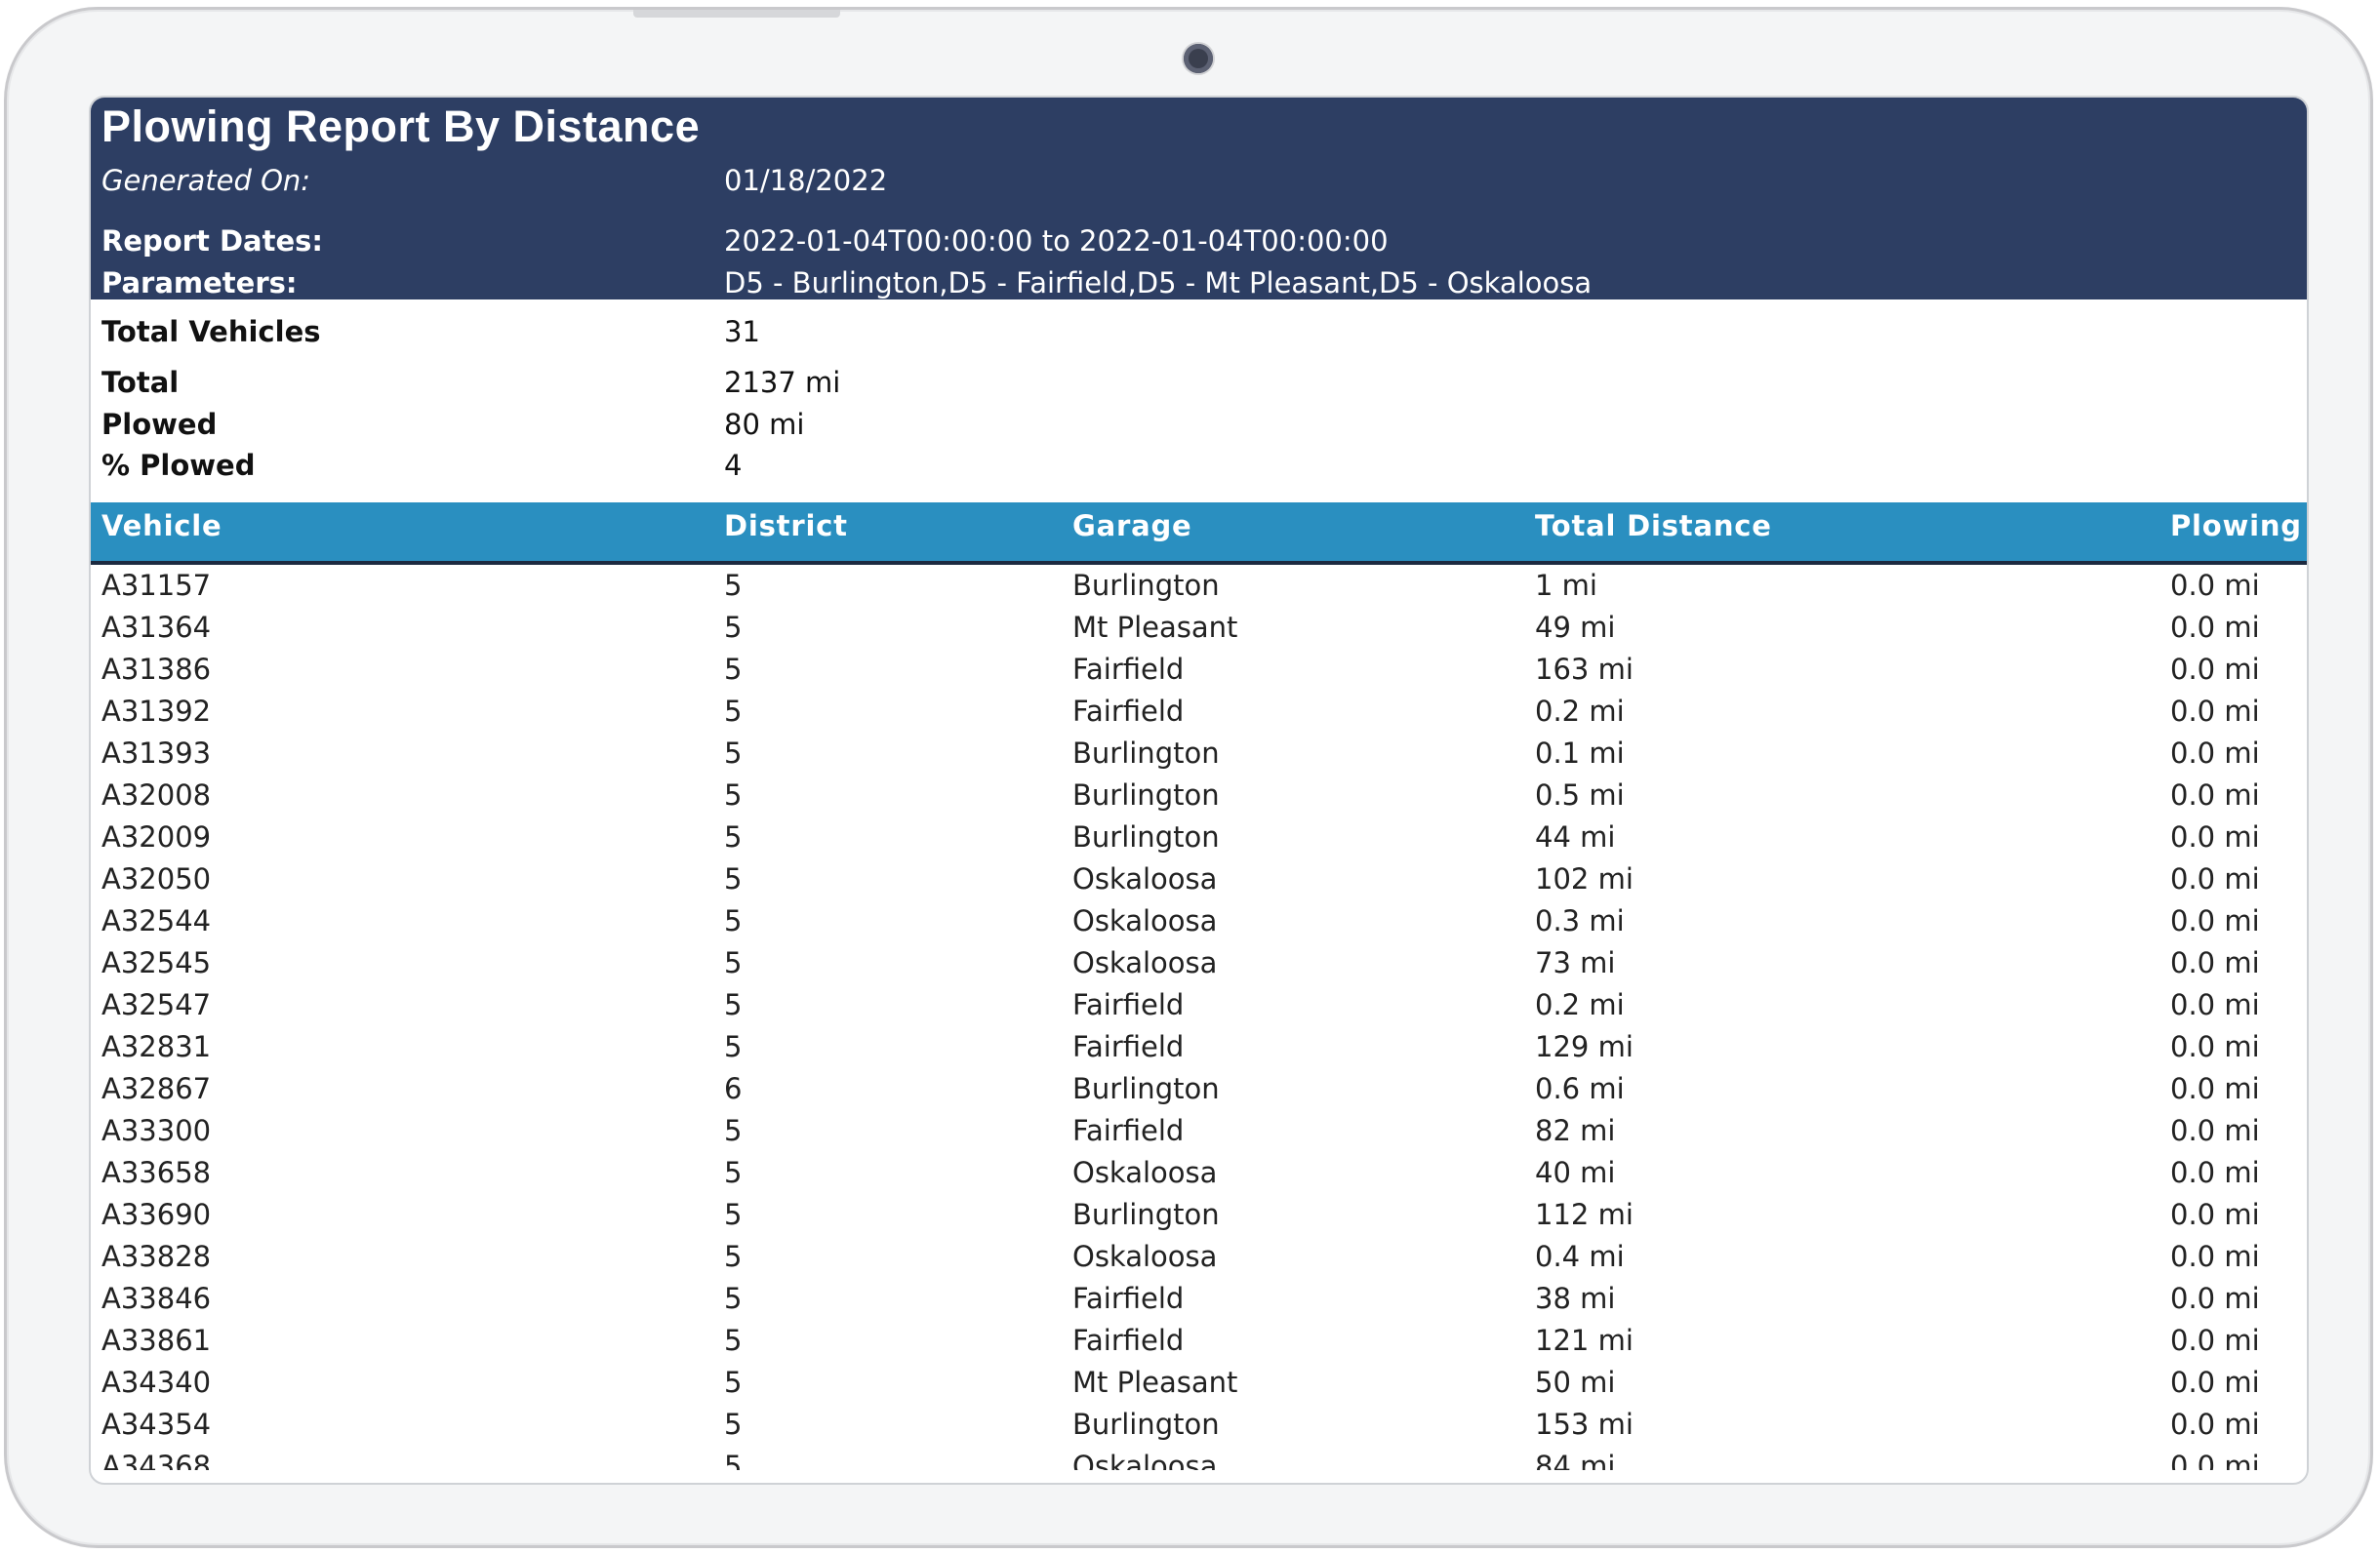 Image resolution: width=2380 pixels, height=1554 pixels. Describe the element at coordinates (156, 962) in the screenshot. I see `vehicle-cell: A32545` at that location.